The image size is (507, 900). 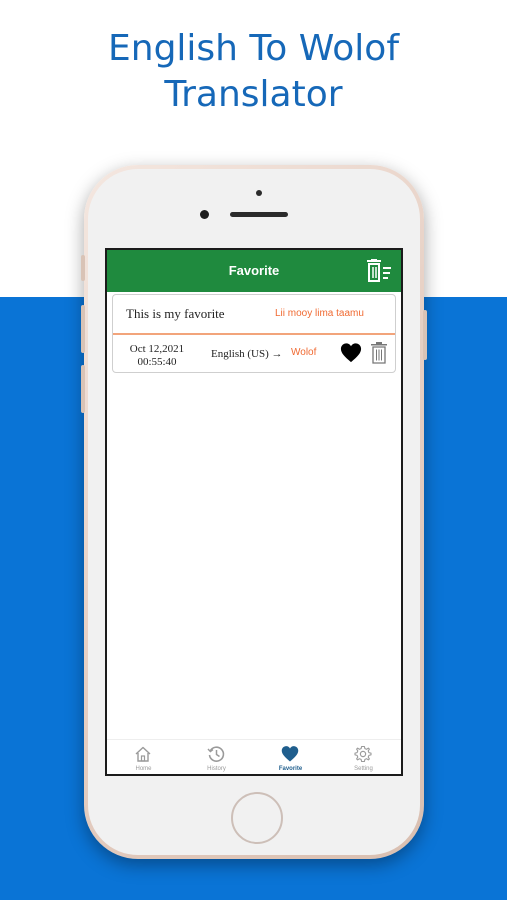 What do you see at coordinates (253, 72) in the screenshot?
I see `promo-headline: English To Wolof Translator` at bounding box center [253, 72].